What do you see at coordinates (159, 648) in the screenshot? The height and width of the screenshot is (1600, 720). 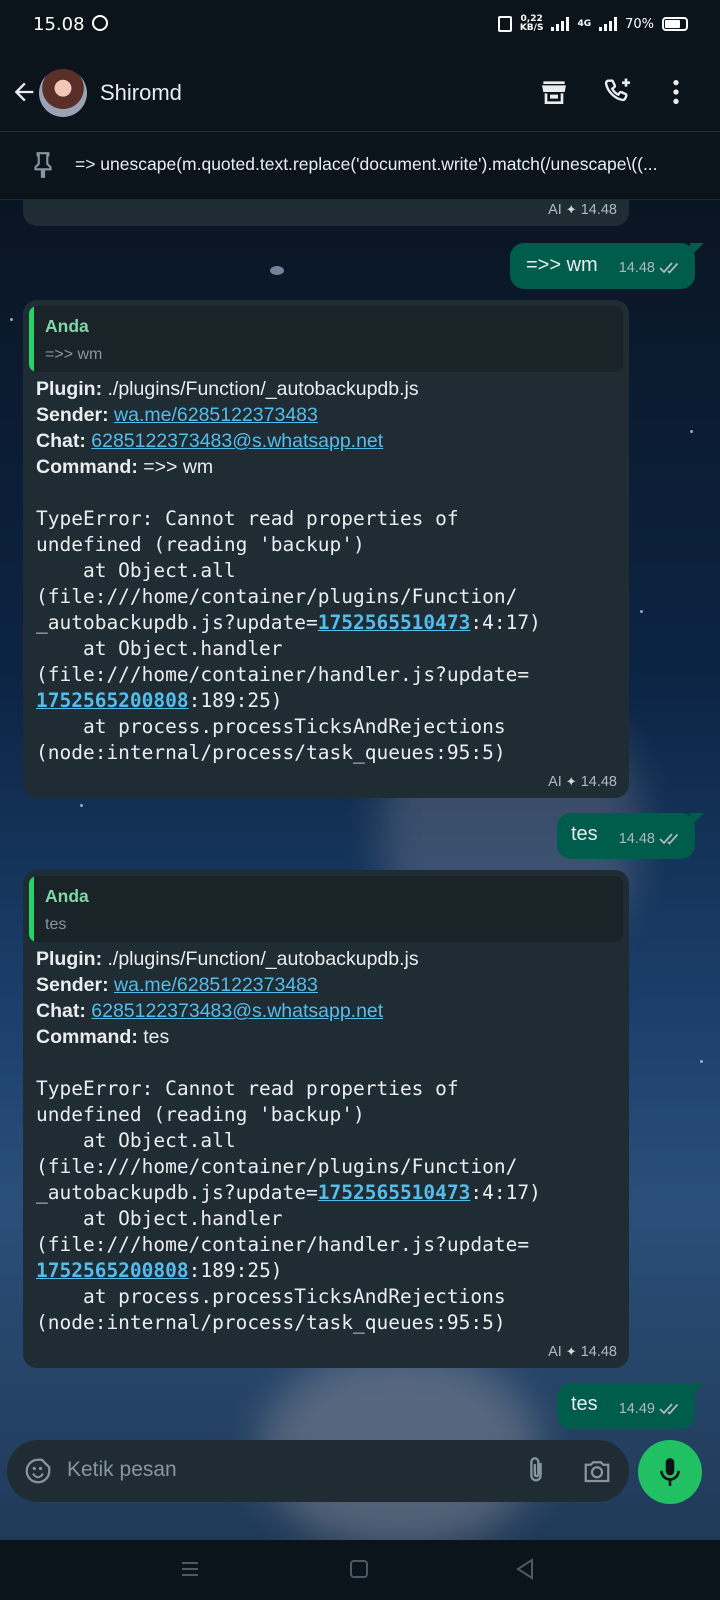 I see `error-line: at Object.handler` at bounding box center [159, 648].